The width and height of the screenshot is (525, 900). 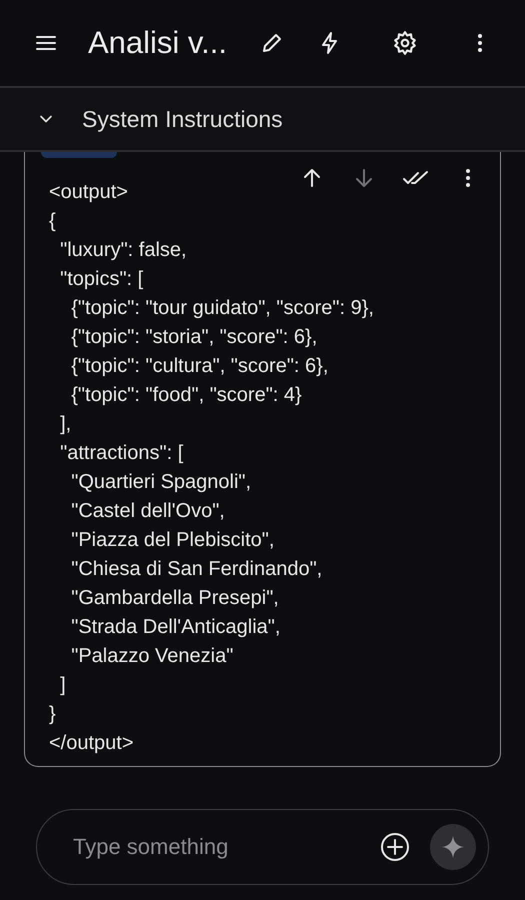 I want to click on sparkle-icon, so click(x=453, y=847).